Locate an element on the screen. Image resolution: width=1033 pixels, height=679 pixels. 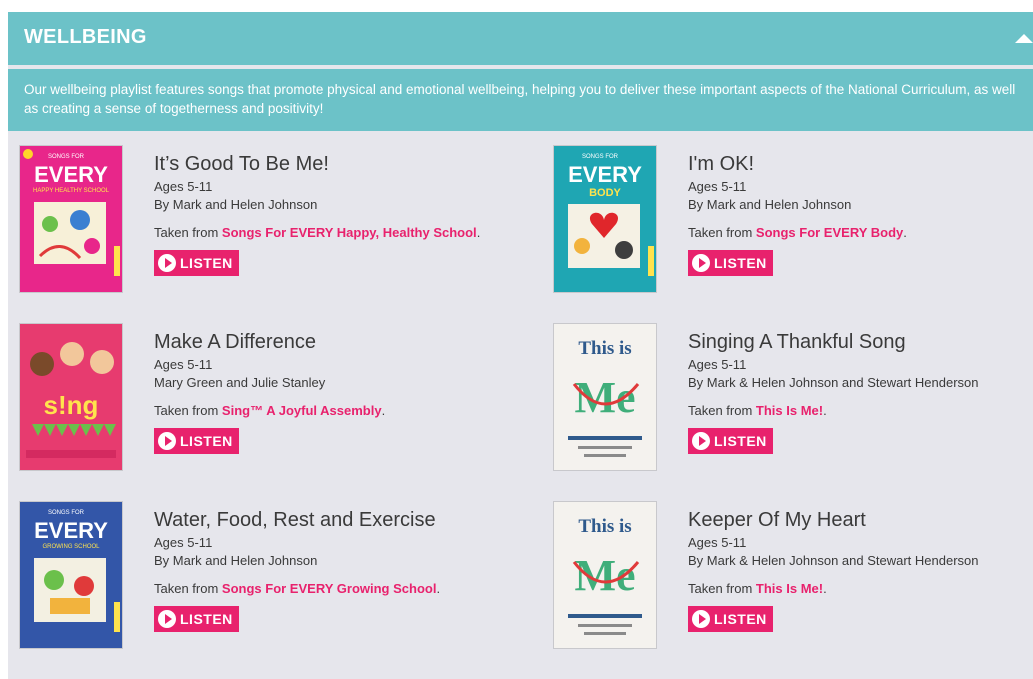
album-cover: SONGS FOR EVERY GROWING SCHOOL is located at coordinates (71, 575).